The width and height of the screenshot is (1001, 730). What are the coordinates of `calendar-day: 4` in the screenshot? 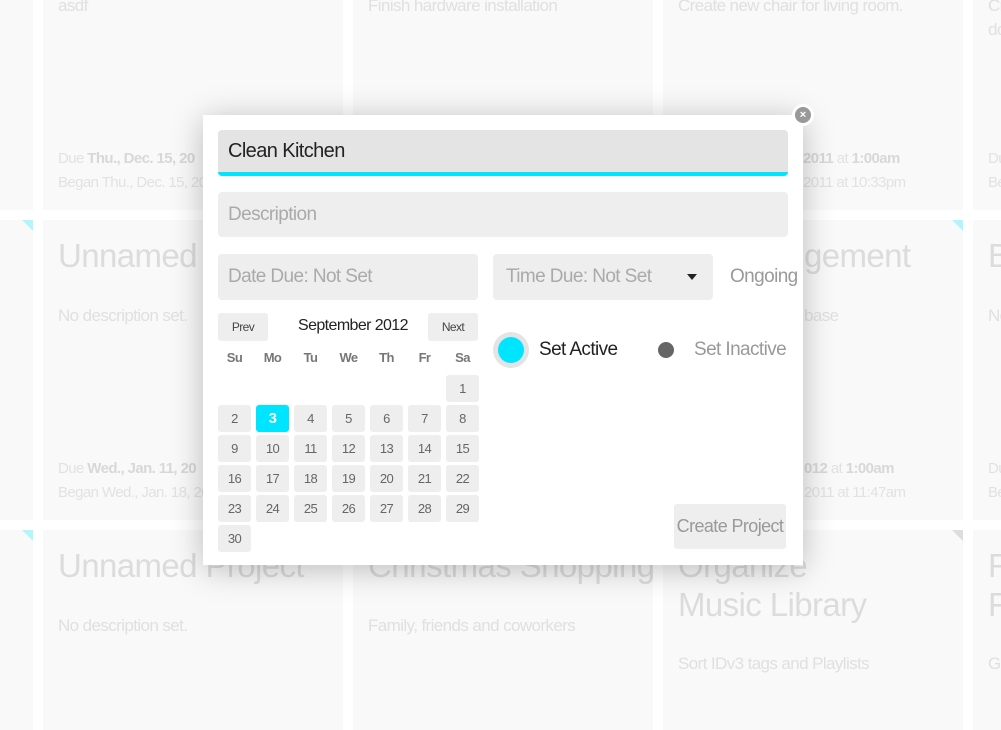 It's located at (310, 418).